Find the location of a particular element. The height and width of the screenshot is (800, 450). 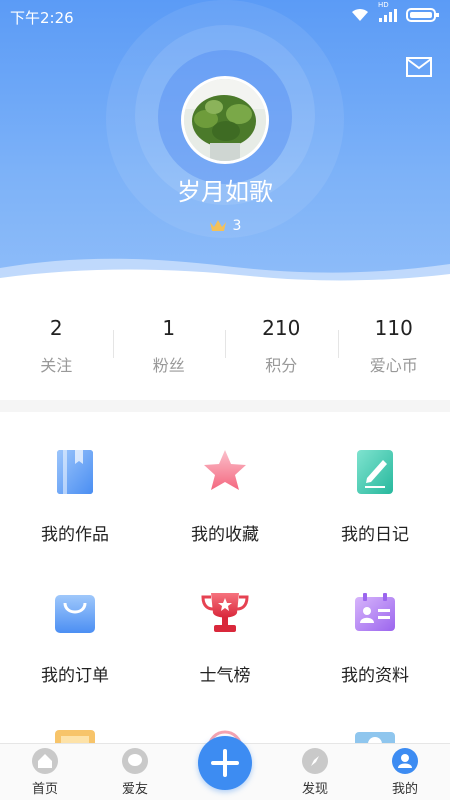

stats-row: 2 关注 1 粉丝 210 积分 110 爱心币 is located at coordinates (225, 348).